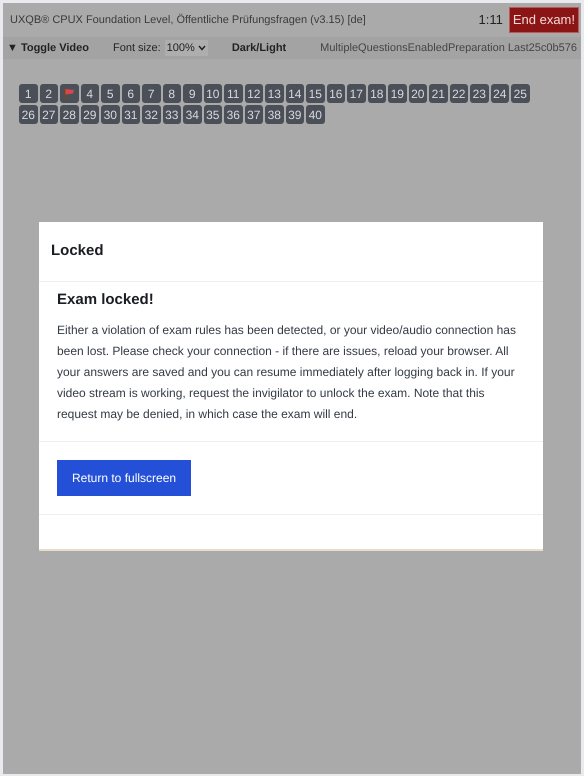 This screenshot has height=776, width=584. What do you see at coordinates (89, 93) in the screenshot?
I see `question-button: 4` at bounding box center [89, 93].